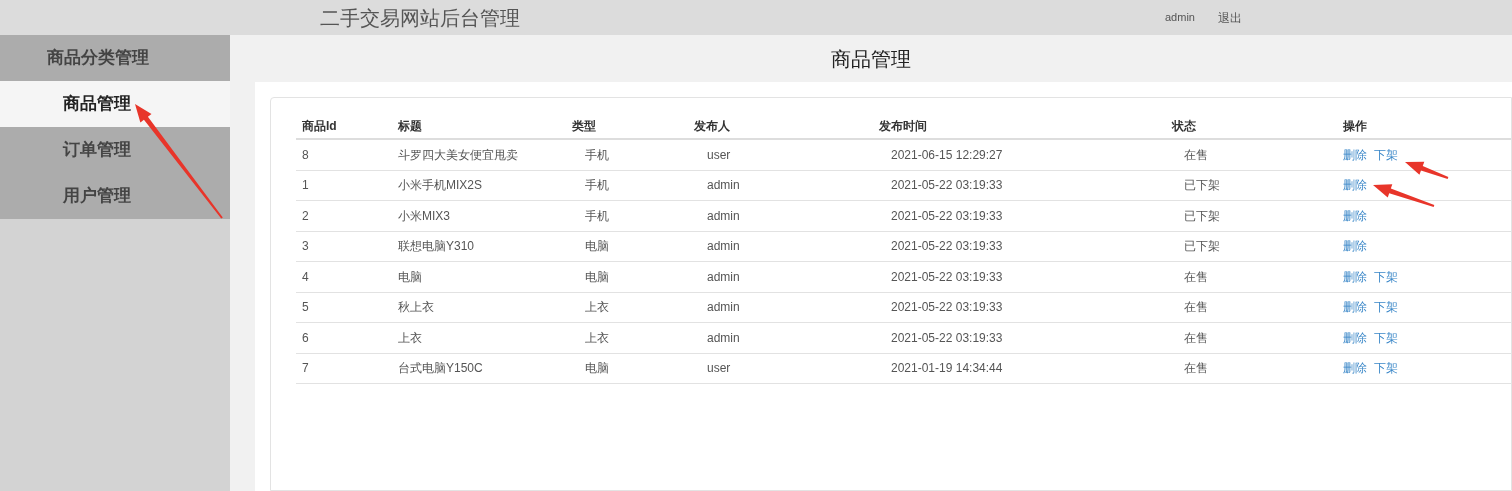 The height and width of the screenshot is (491, 1512). I want to click on sidebar-item: 商品管理, so click(115, 104).